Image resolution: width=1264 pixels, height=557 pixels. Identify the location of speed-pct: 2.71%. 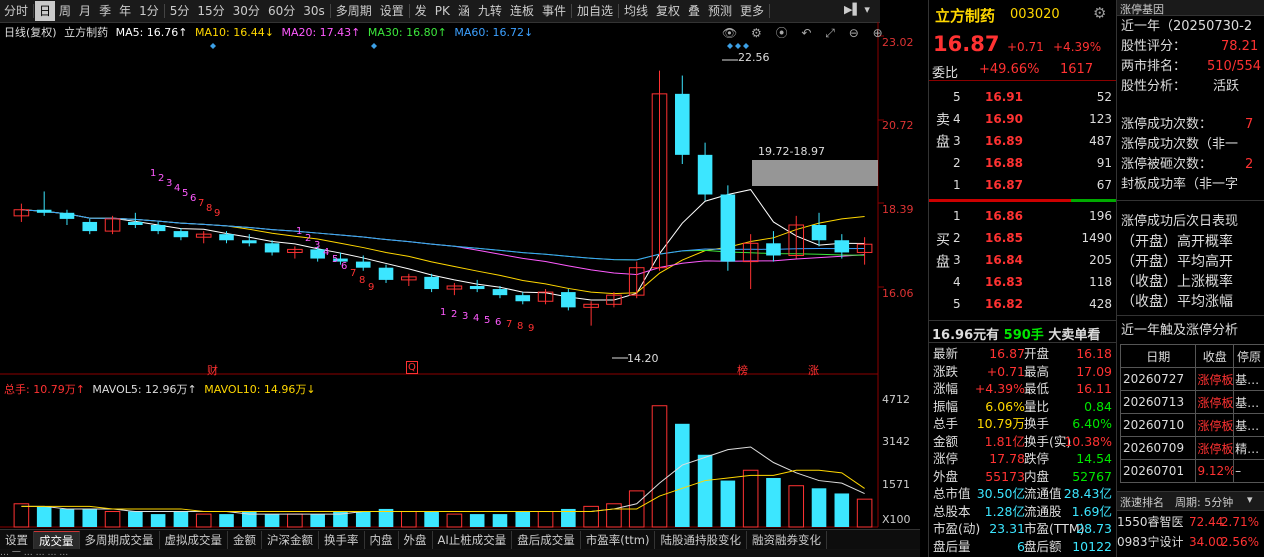
(1239, 522).